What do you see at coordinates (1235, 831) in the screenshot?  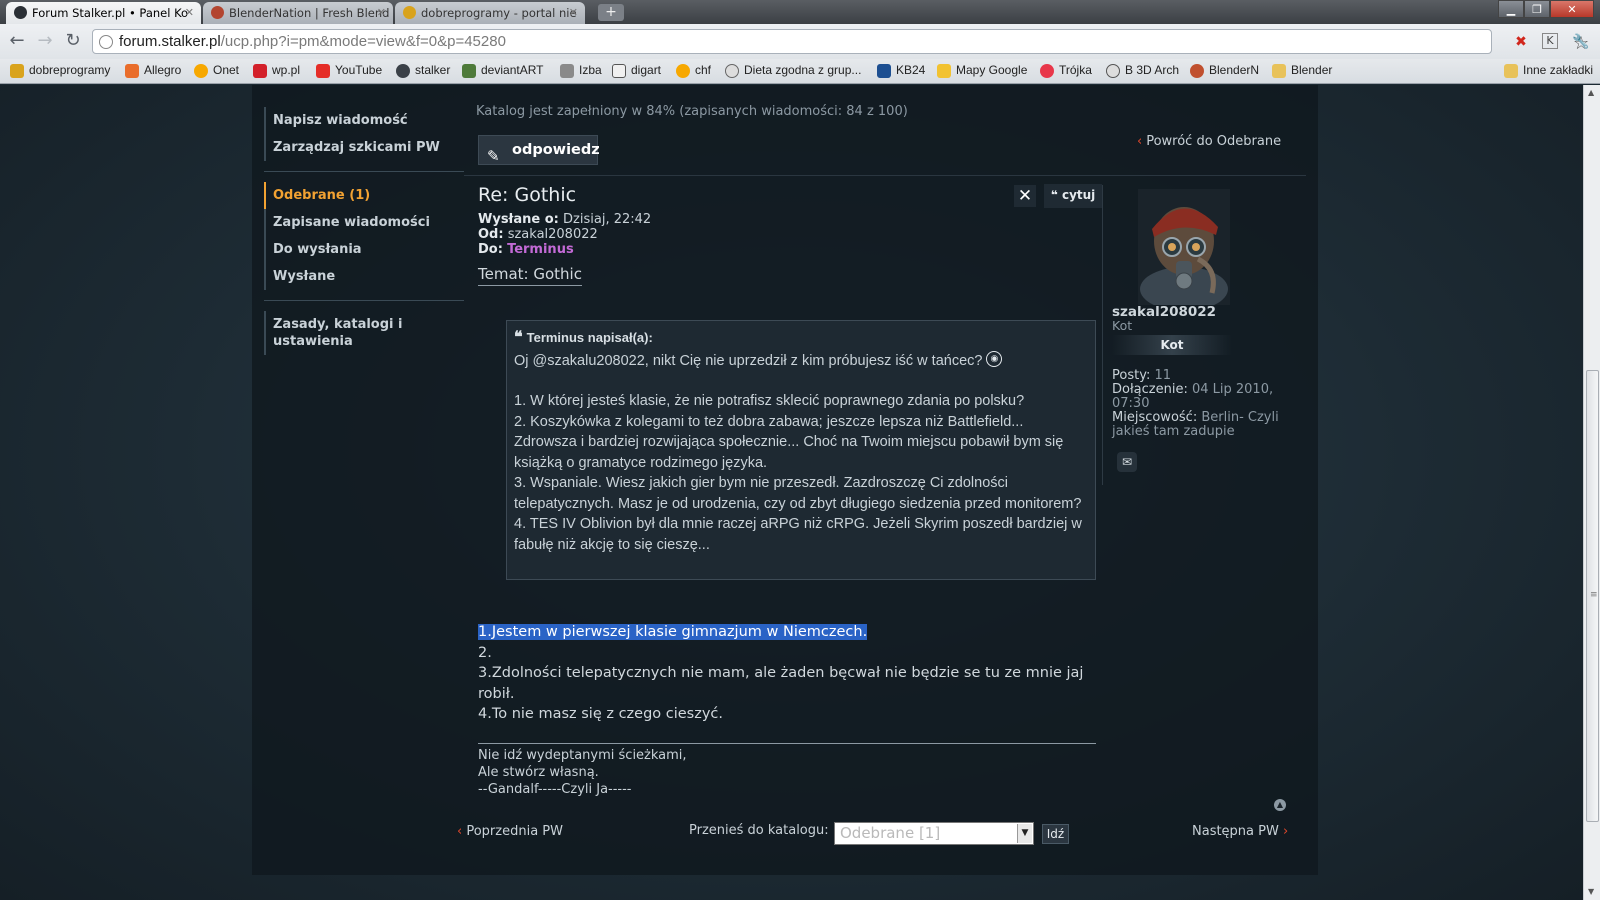 I see `next-pm-label: Następna PW` at bounding box center [1235, 831].